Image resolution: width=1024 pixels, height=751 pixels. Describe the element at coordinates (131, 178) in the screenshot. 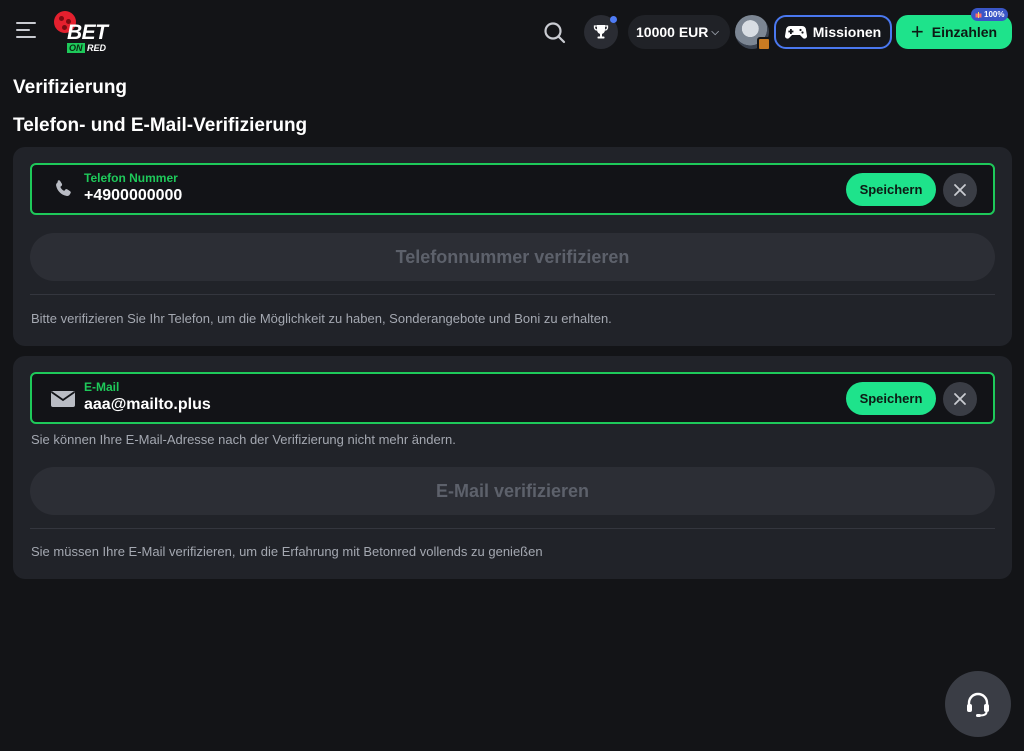

I see `phone-field-label: Telefon Nummer` at that location.